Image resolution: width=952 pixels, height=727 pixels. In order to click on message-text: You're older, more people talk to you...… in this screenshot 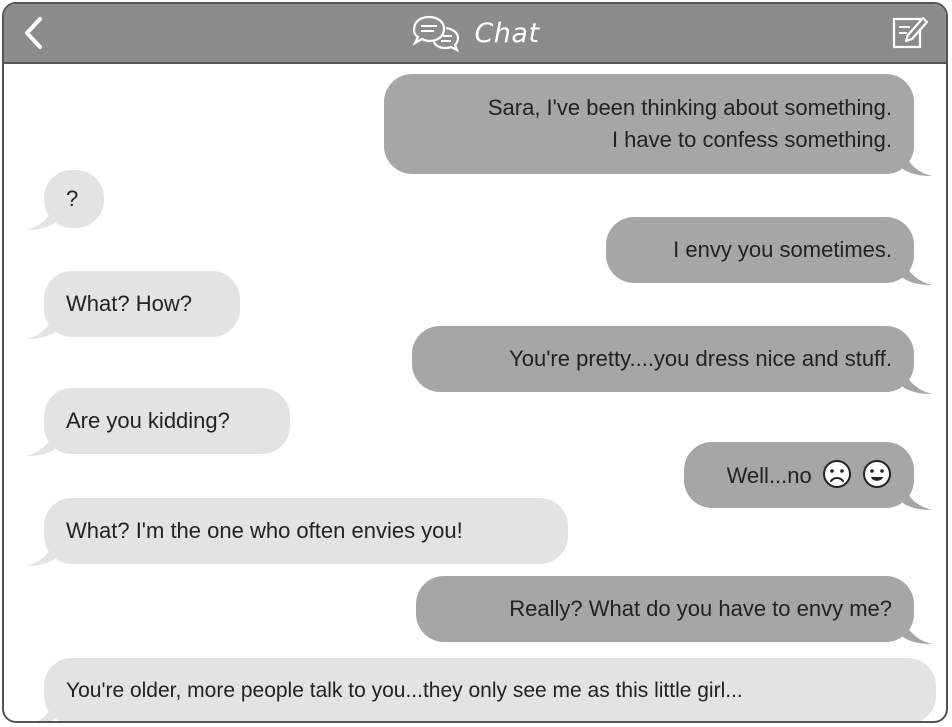, I will do `click(404, 690)`.